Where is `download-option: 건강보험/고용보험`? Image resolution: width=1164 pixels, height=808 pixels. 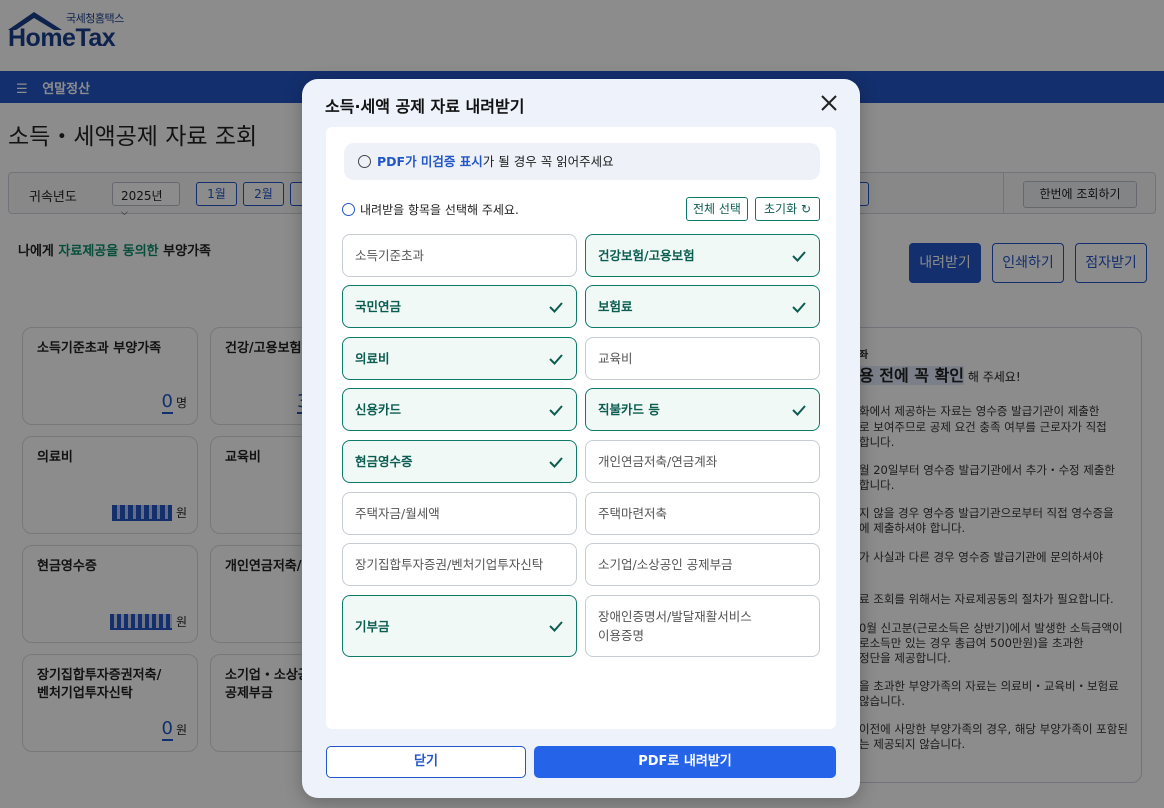
download-option: 건강보험/고용보험 is located at coordinates (702, 255).